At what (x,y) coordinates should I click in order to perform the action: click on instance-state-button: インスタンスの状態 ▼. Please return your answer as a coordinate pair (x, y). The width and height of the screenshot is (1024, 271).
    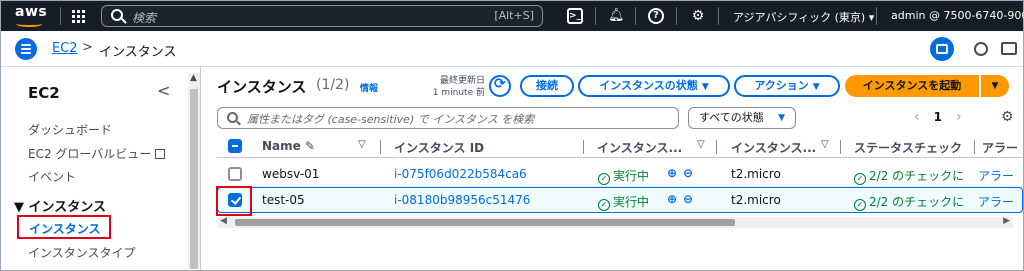
    Looking at the image, I should click on (654, 86).